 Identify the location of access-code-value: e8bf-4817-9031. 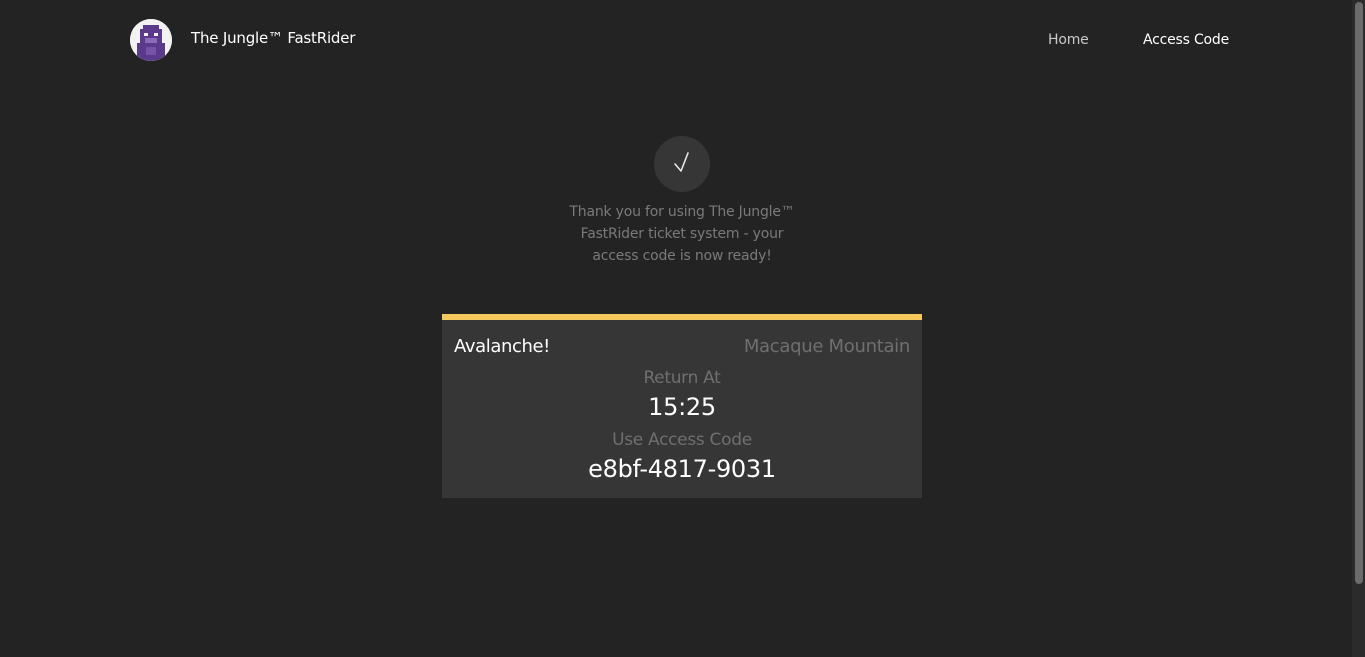
(682, 469).